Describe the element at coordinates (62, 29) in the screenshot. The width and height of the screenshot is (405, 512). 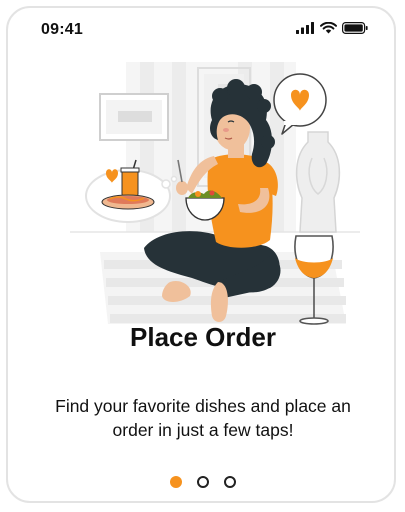
I see `status-time: 09:41` at that location.